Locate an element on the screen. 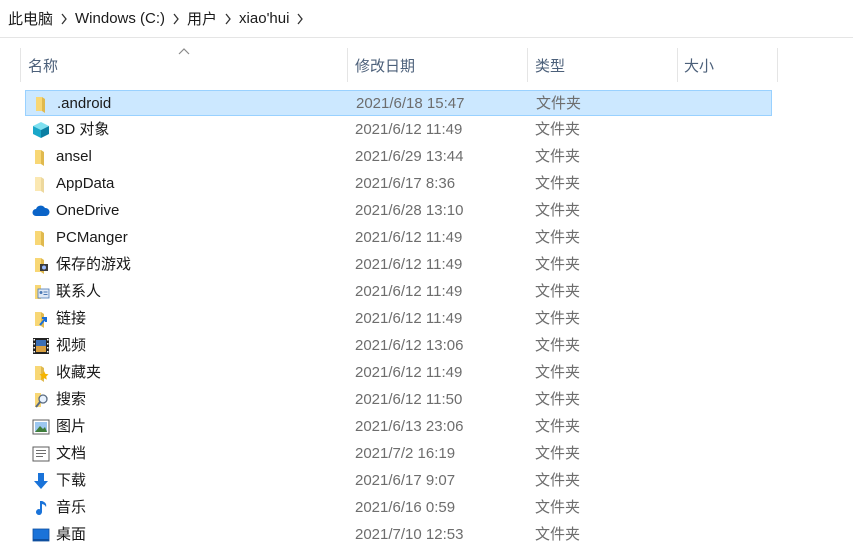 The height and width of the screenshot is (555, 853). file-name: ansel is located at coordinates (74, 157).